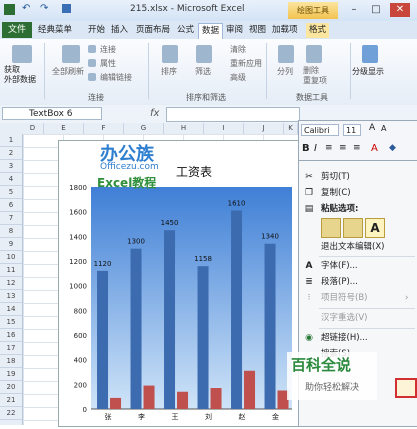 The image size is (417, 429). Describe the element at coordinates (153, 30) in the screenshot. I see `tab-page-layout: 页面布局` at that location.